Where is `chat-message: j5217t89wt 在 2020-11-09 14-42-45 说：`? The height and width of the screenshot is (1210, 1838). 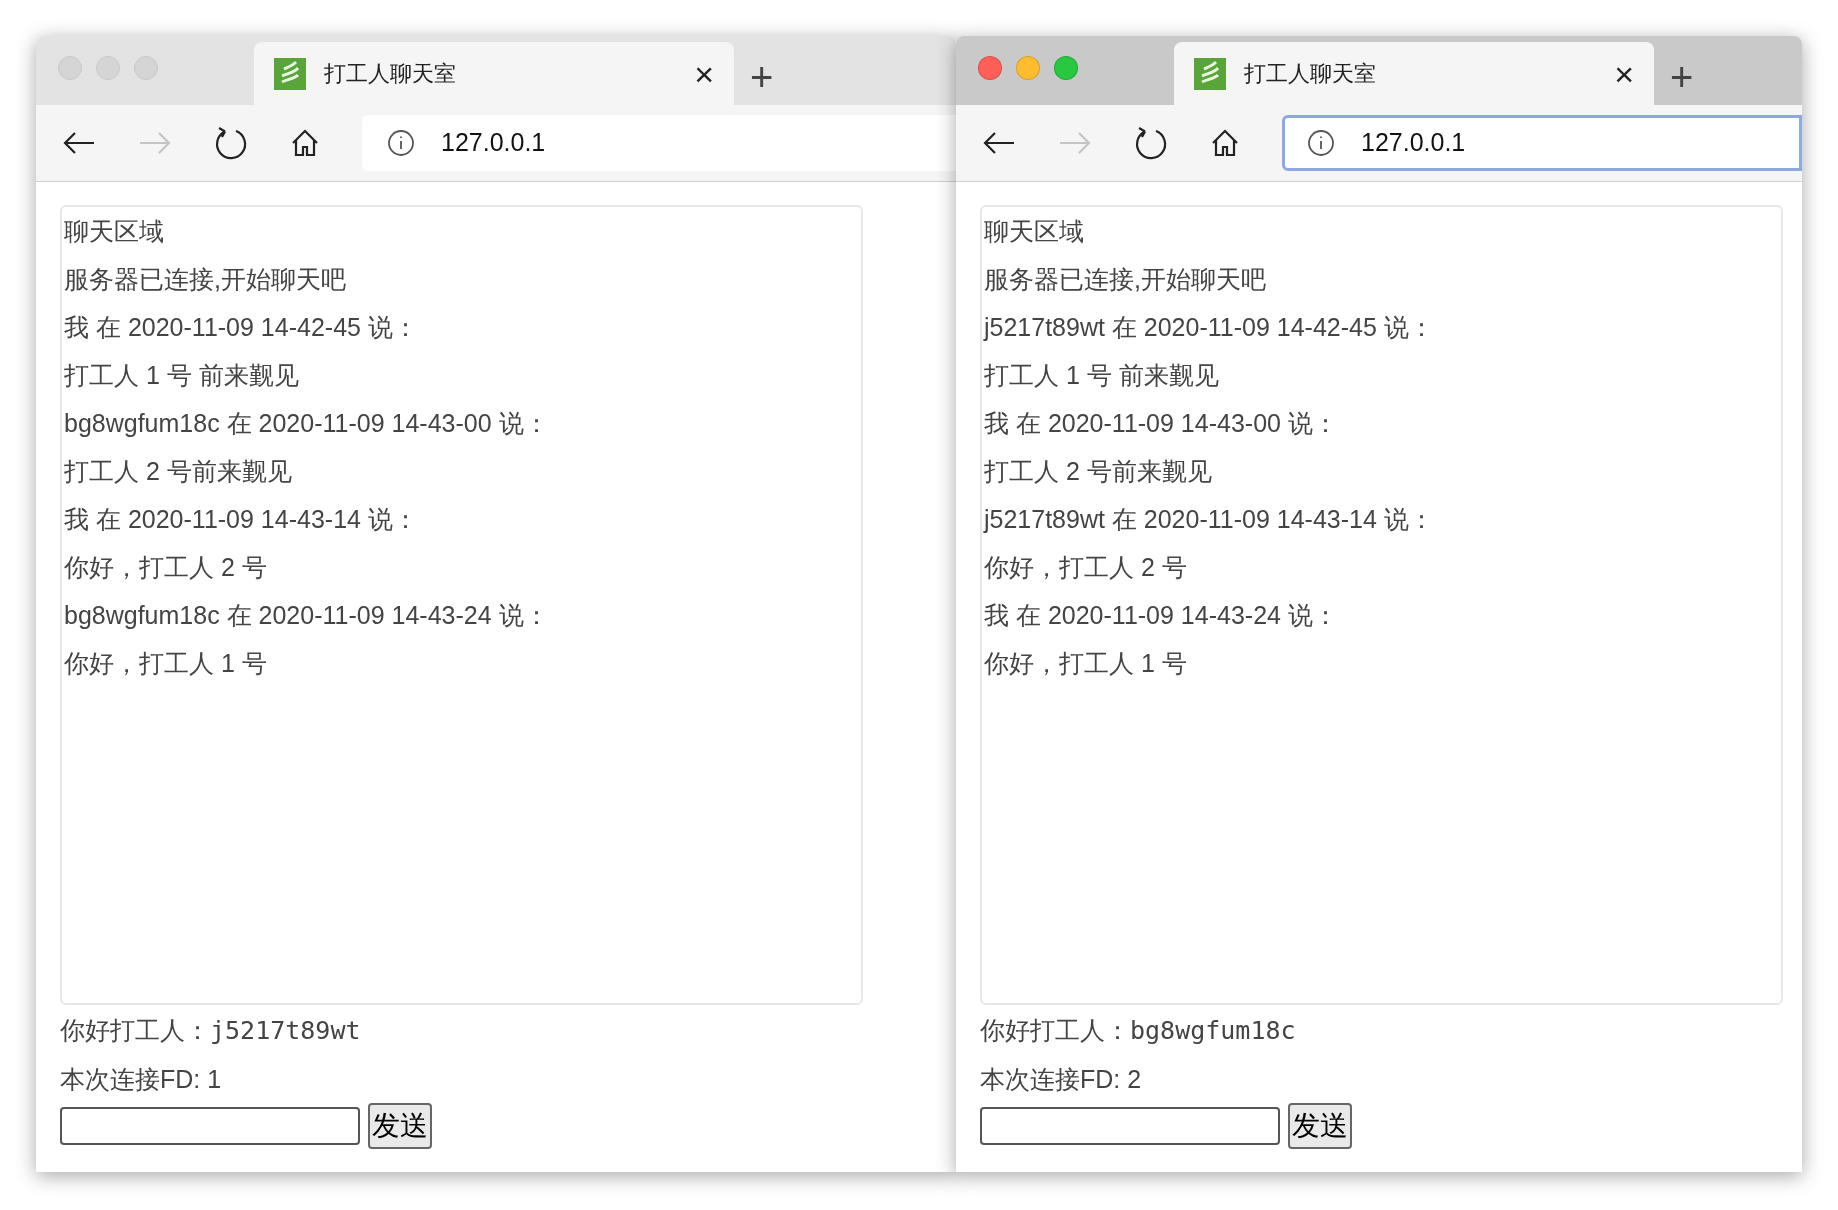
chat-message: j5217t89wt 在 2020-11-09 14-42-45 说： is located at coordinates (1209, 327).